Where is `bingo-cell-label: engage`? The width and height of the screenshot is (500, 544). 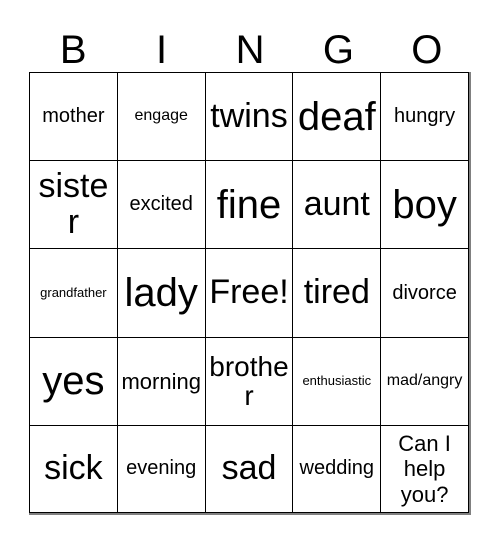
bingo-cell-label: engage is located at coordinates (161, 116).